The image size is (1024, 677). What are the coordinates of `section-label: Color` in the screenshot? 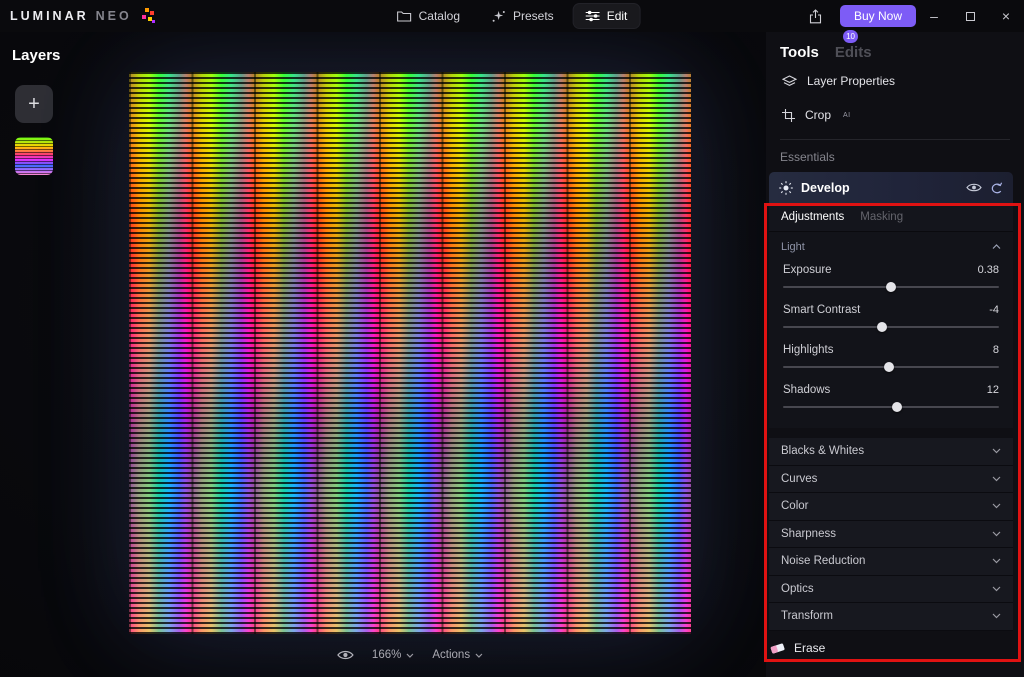 It's located at (795, 506).